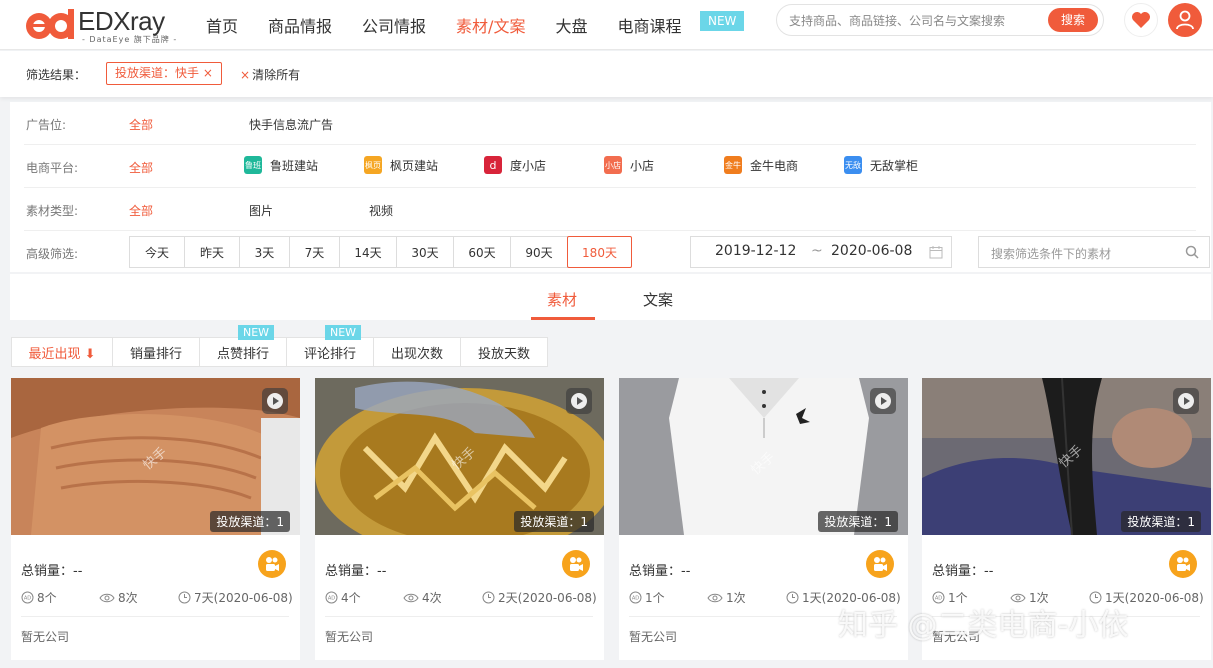 Image resolution: width=1213 pixels, height=668 pixels. What do you see at coordinates (243, 346) in the screenshot?
I see `sort-likes: NEW 点赞排行` at bounding box center [243, 346].